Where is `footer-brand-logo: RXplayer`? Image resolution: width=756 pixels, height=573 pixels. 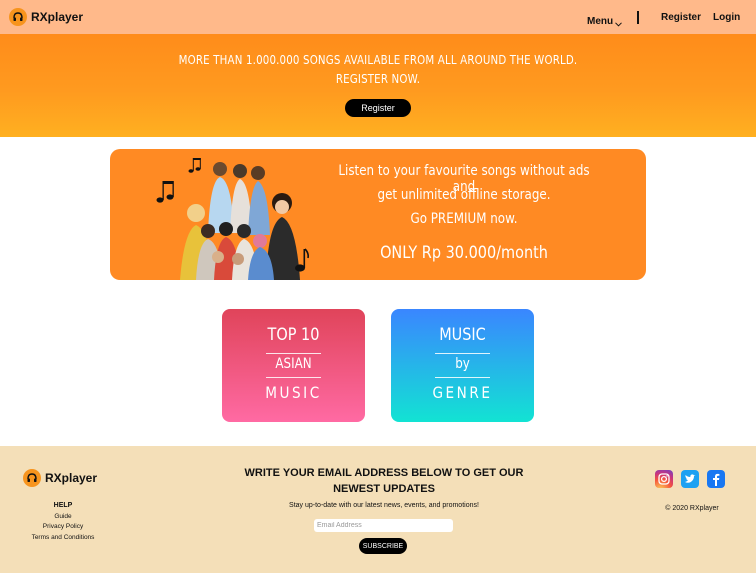
footer-brand-logo: RXplayer is located at coordinates (60, 478).